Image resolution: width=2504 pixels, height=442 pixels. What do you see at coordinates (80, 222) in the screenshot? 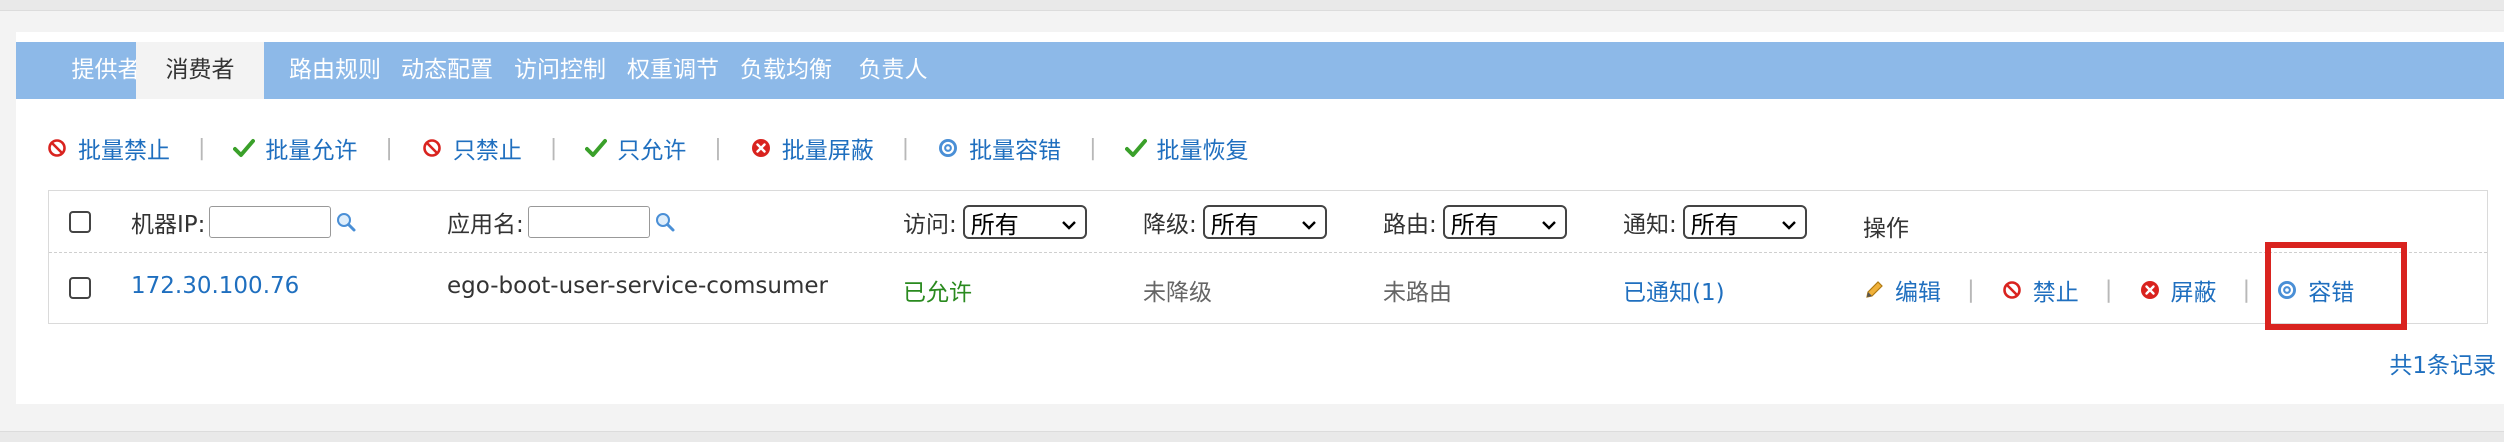
I see `select-all-checkbox` at bounding box center [80, 222].